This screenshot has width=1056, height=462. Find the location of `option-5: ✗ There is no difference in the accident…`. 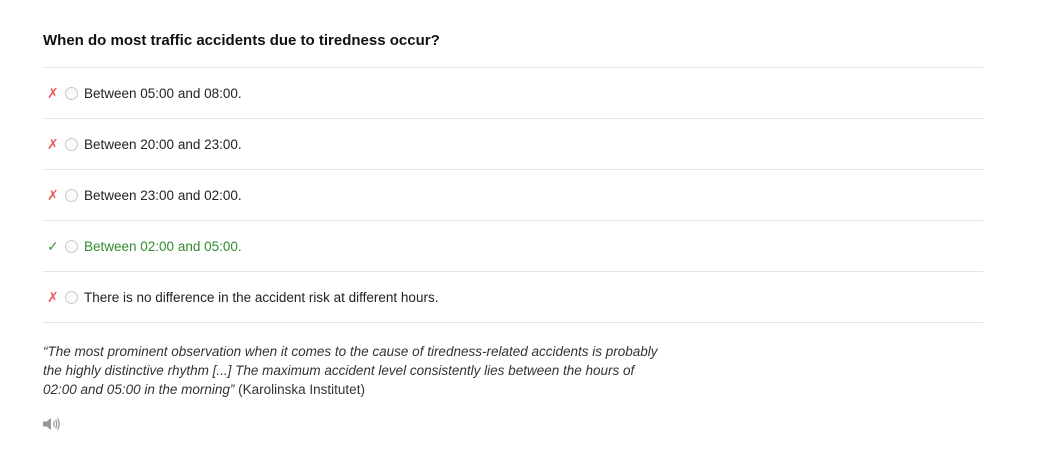

option-5: ✗ There is no difference in the accident… is located at coordinates (513, 297).